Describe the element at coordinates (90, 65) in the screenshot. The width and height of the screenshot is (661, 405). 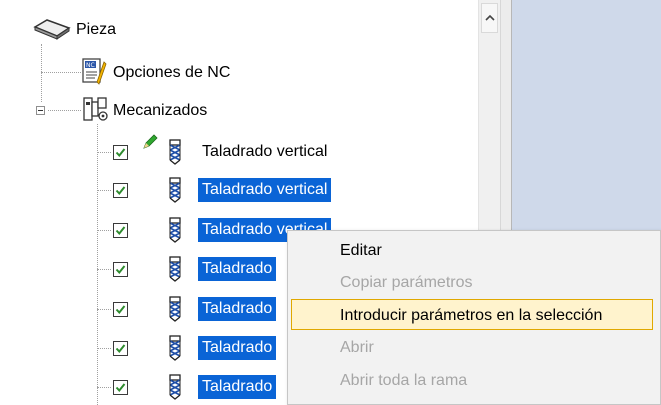
I see `svg-text: NC` at that location.